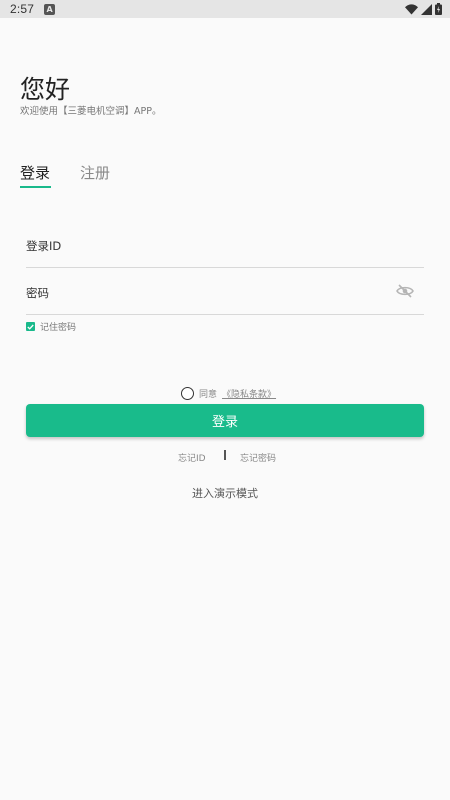 Image resolution: width=450 pixels, height=800 pixels. What do you see at coordinates (187, 393) in the screenshot?
I see `agree-radio` at bounding box center [187, 393].